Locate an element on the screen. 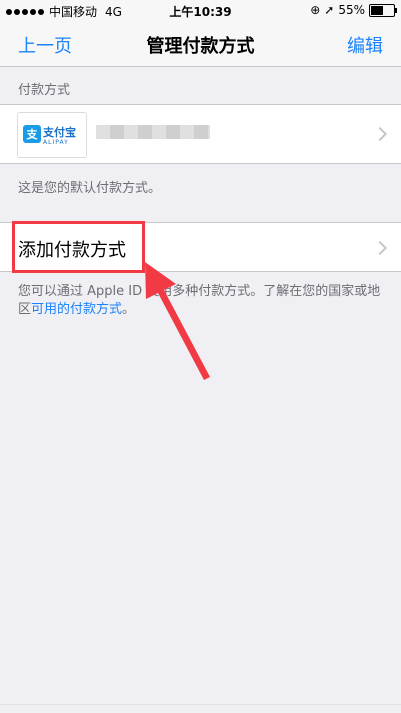  arrow-annotation-icon is located at coordinates (177, 321).